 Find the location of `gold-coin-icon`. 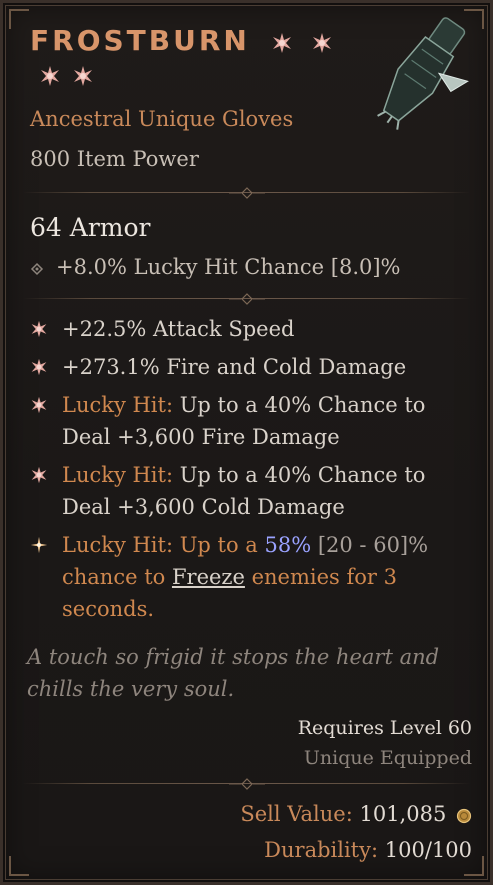

gold-coin-icon is located at coordinates (464, 815).